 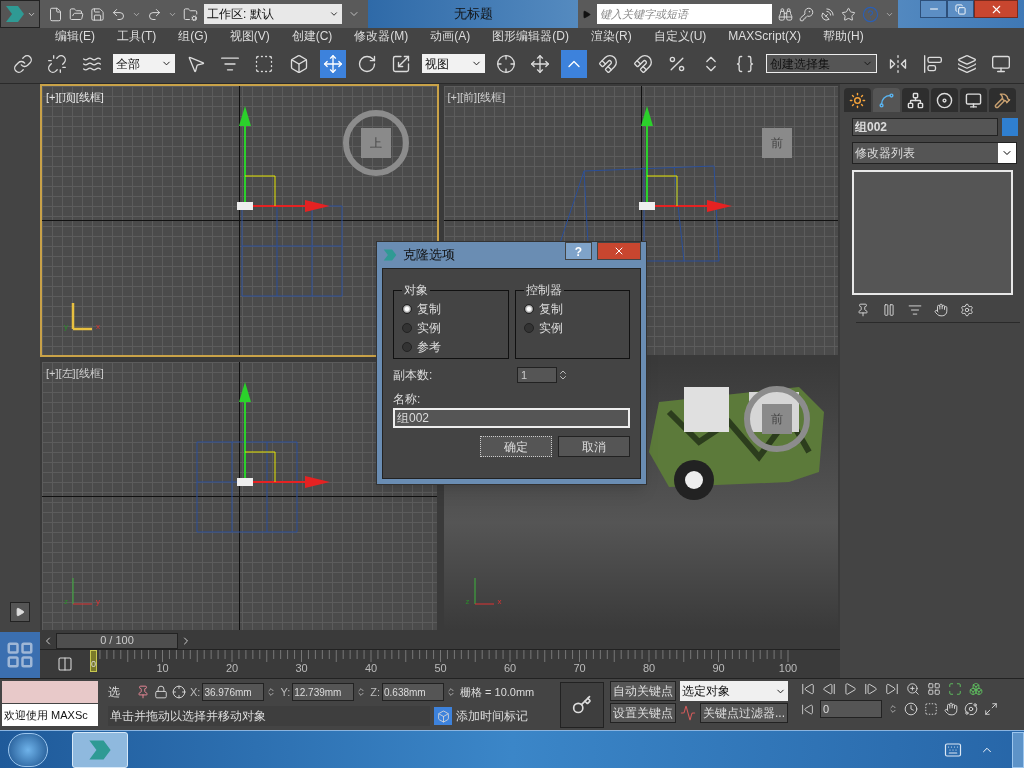 I want to click on radio-option: 参考, so click(x=451, y=346).